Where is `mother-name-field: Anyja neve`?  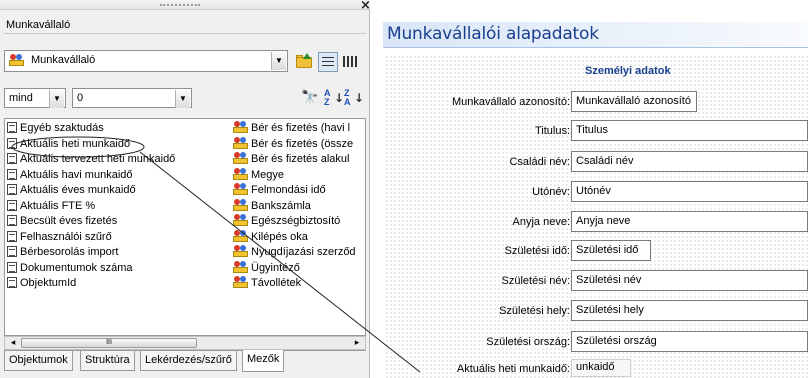 mother-name-field: Anyja neve is located at coordinates (689, 221).